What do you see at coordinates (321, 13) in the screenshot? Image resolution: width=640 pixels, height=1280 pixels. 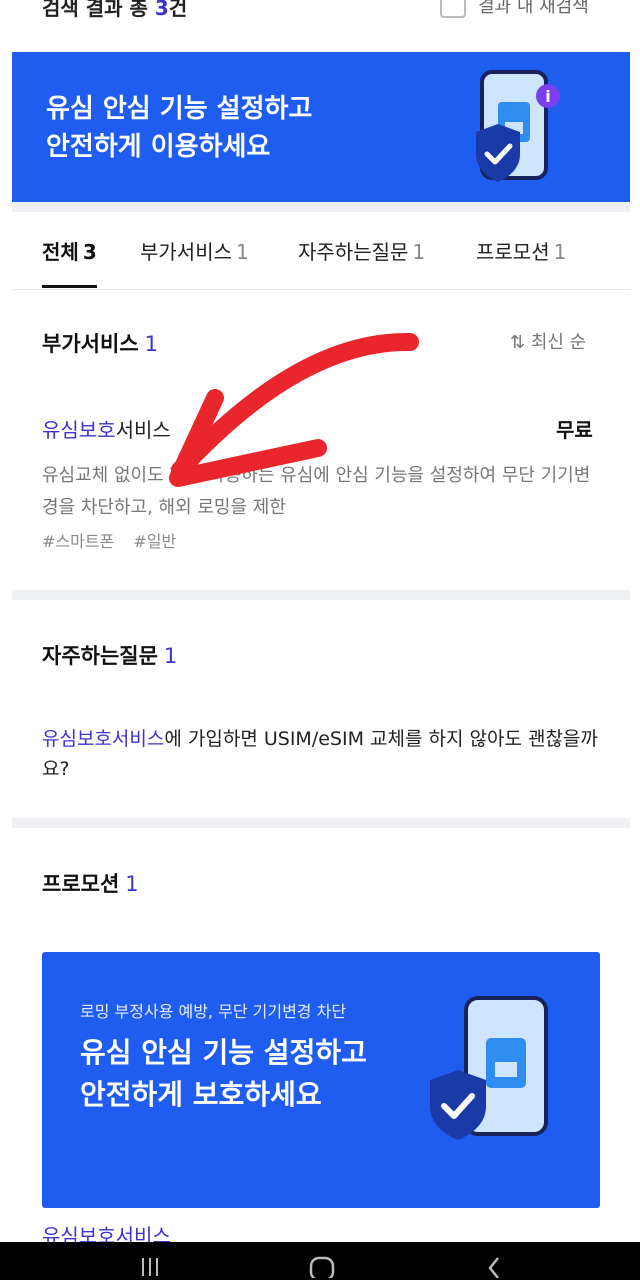 I see `result-summary-bar: 검색 결과 총 3건 결과 내 재검색` at bounding box center [321, 13].